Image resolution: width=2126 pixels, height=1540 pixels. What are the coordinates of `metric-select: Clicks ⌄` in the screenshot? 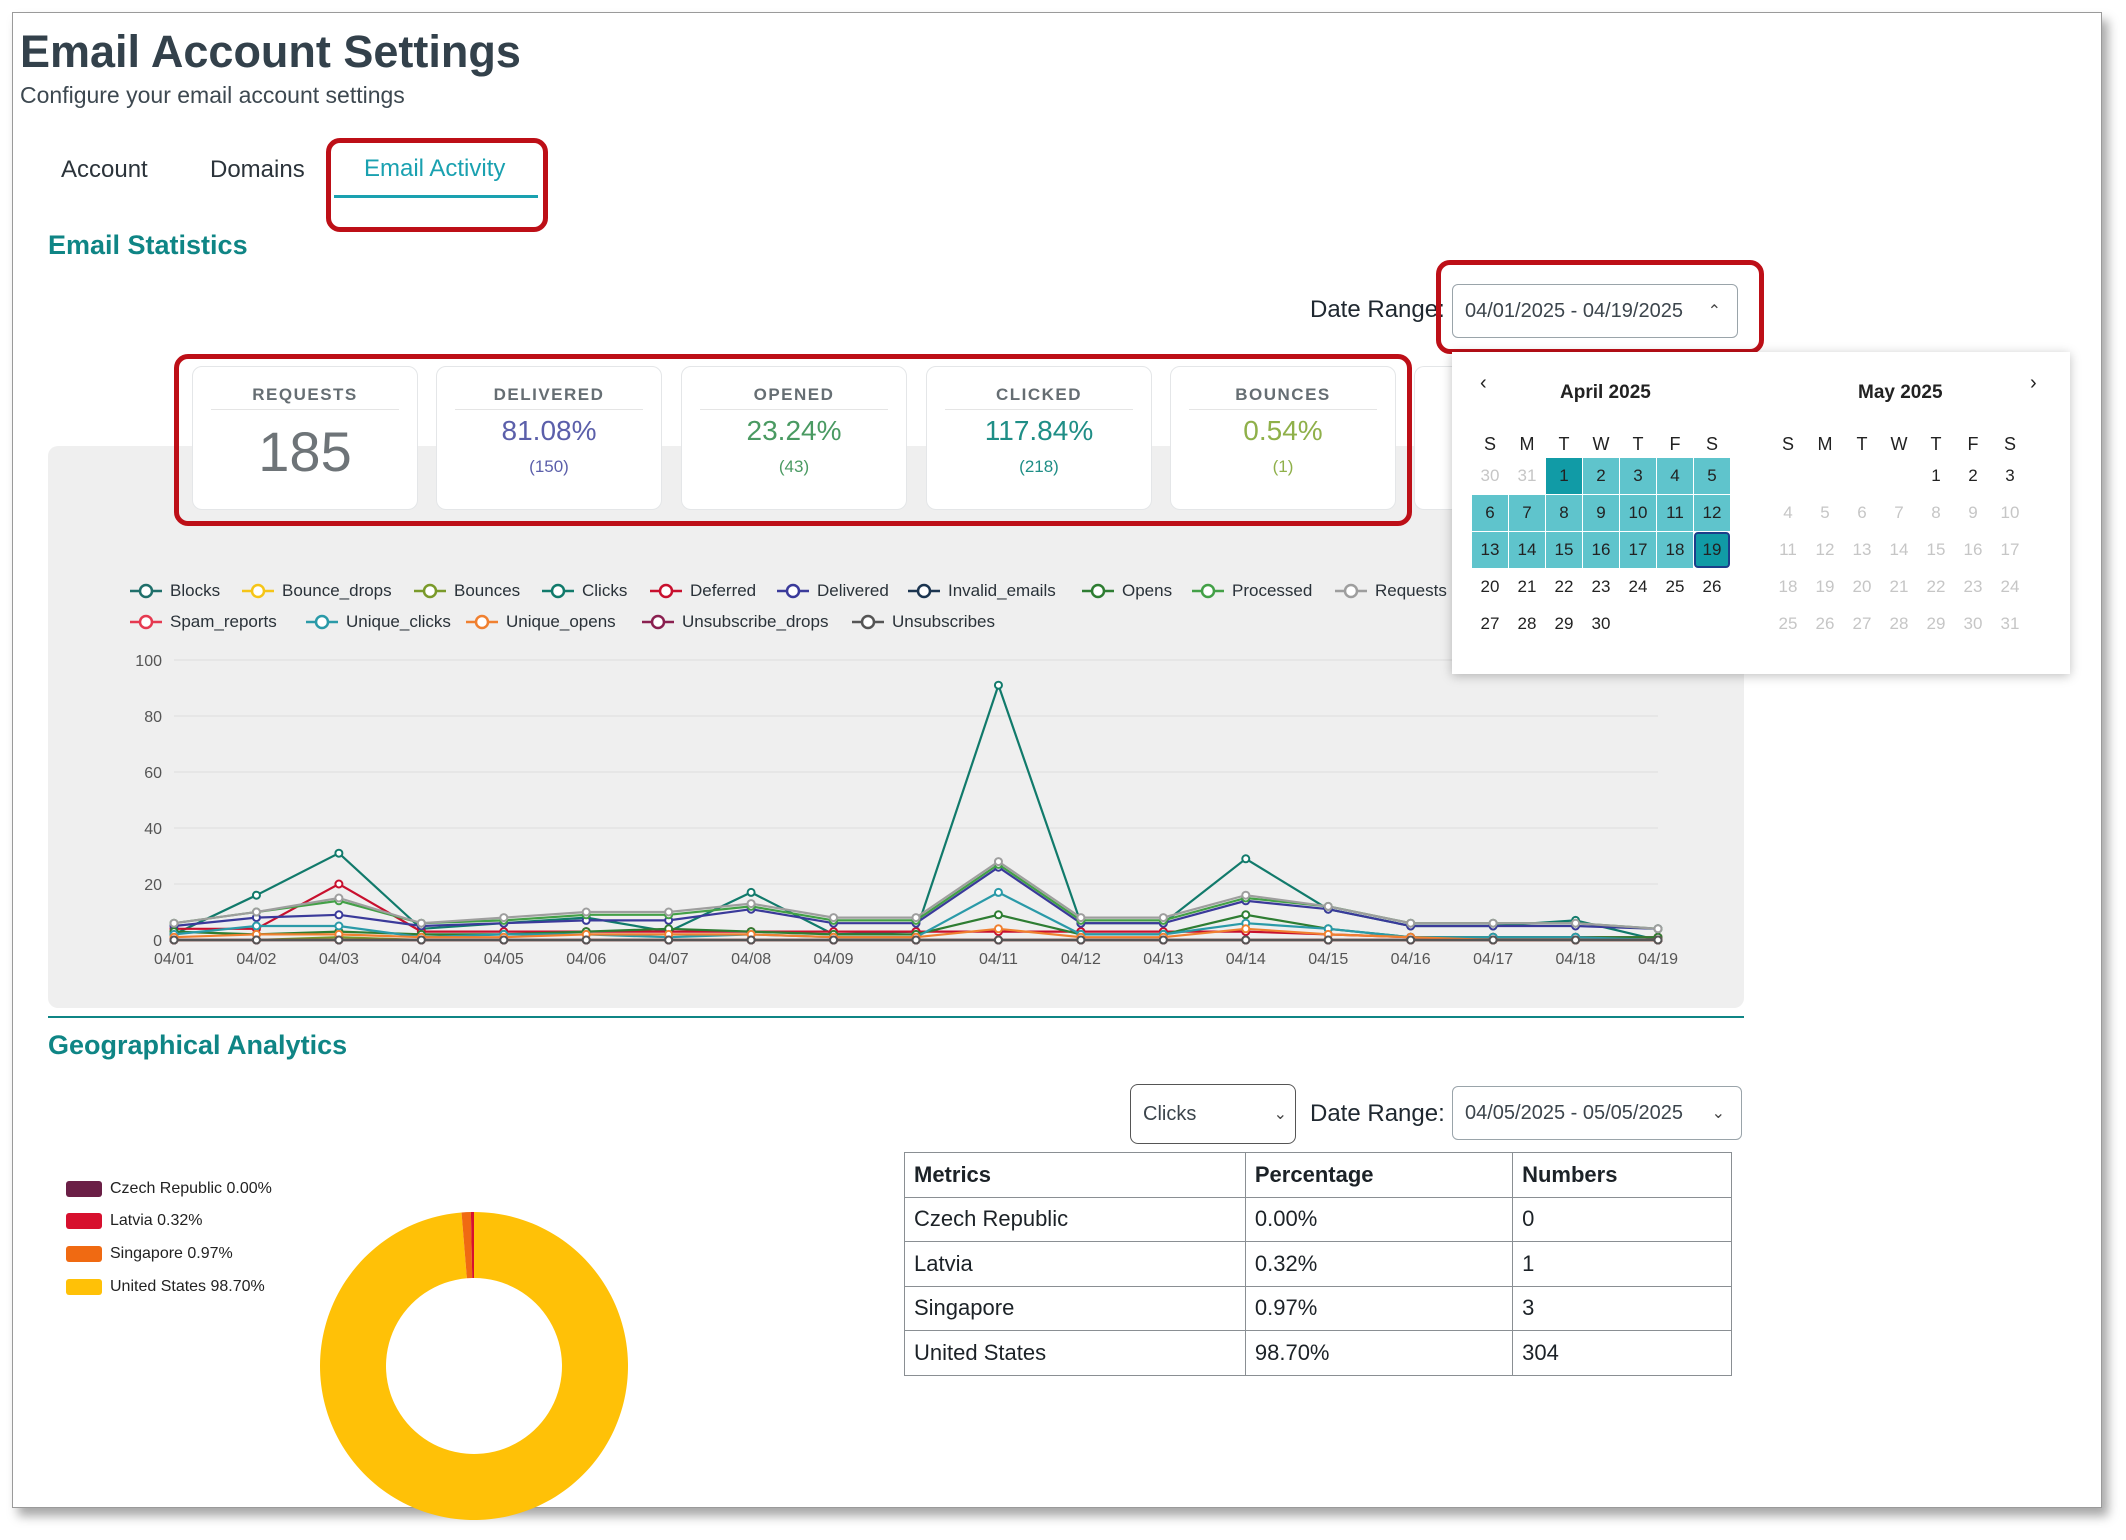 It's located at (1213, 1114).